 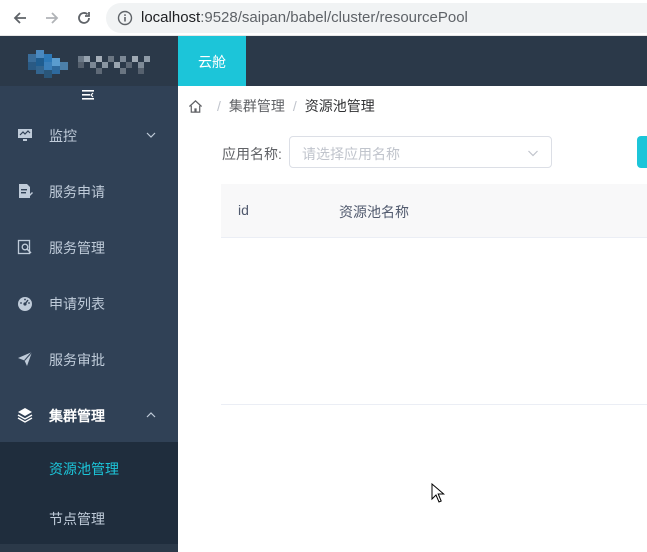 I want to click on back-button, so click(x=20, y=18).